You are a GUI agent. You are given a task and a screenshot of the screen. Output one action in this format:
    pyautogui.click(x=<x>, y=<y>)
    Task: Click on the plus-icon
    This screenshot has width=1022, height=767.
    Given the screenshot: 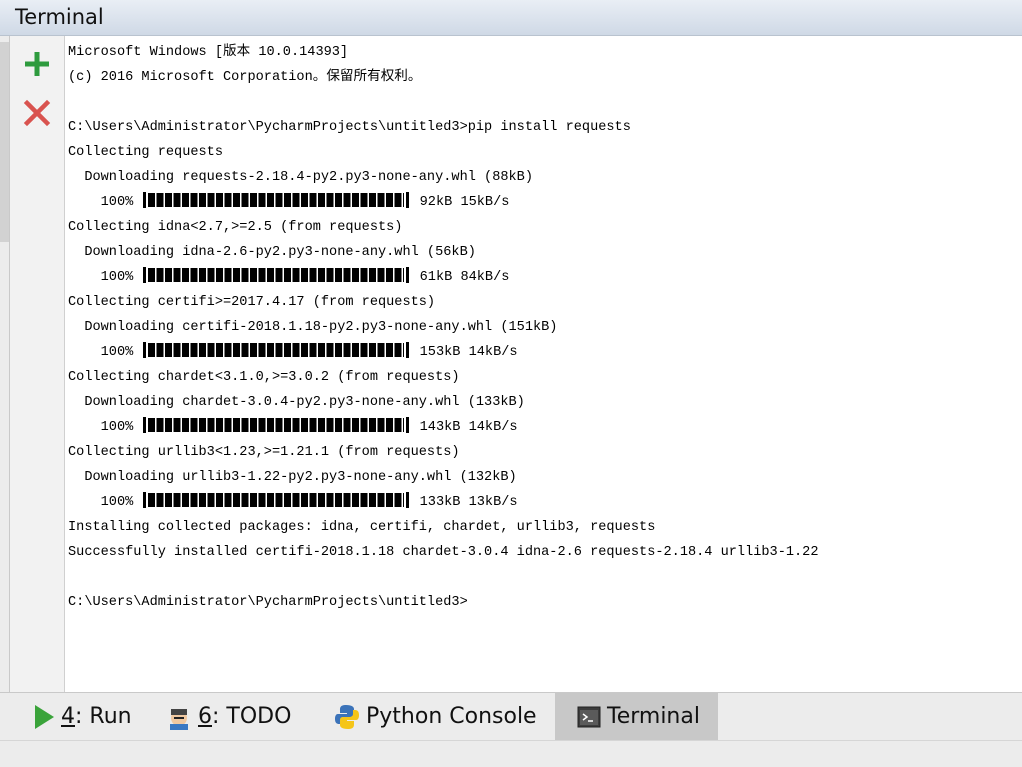 What is the action you would take?
    pyautogui.click(x=37, y=64)
    